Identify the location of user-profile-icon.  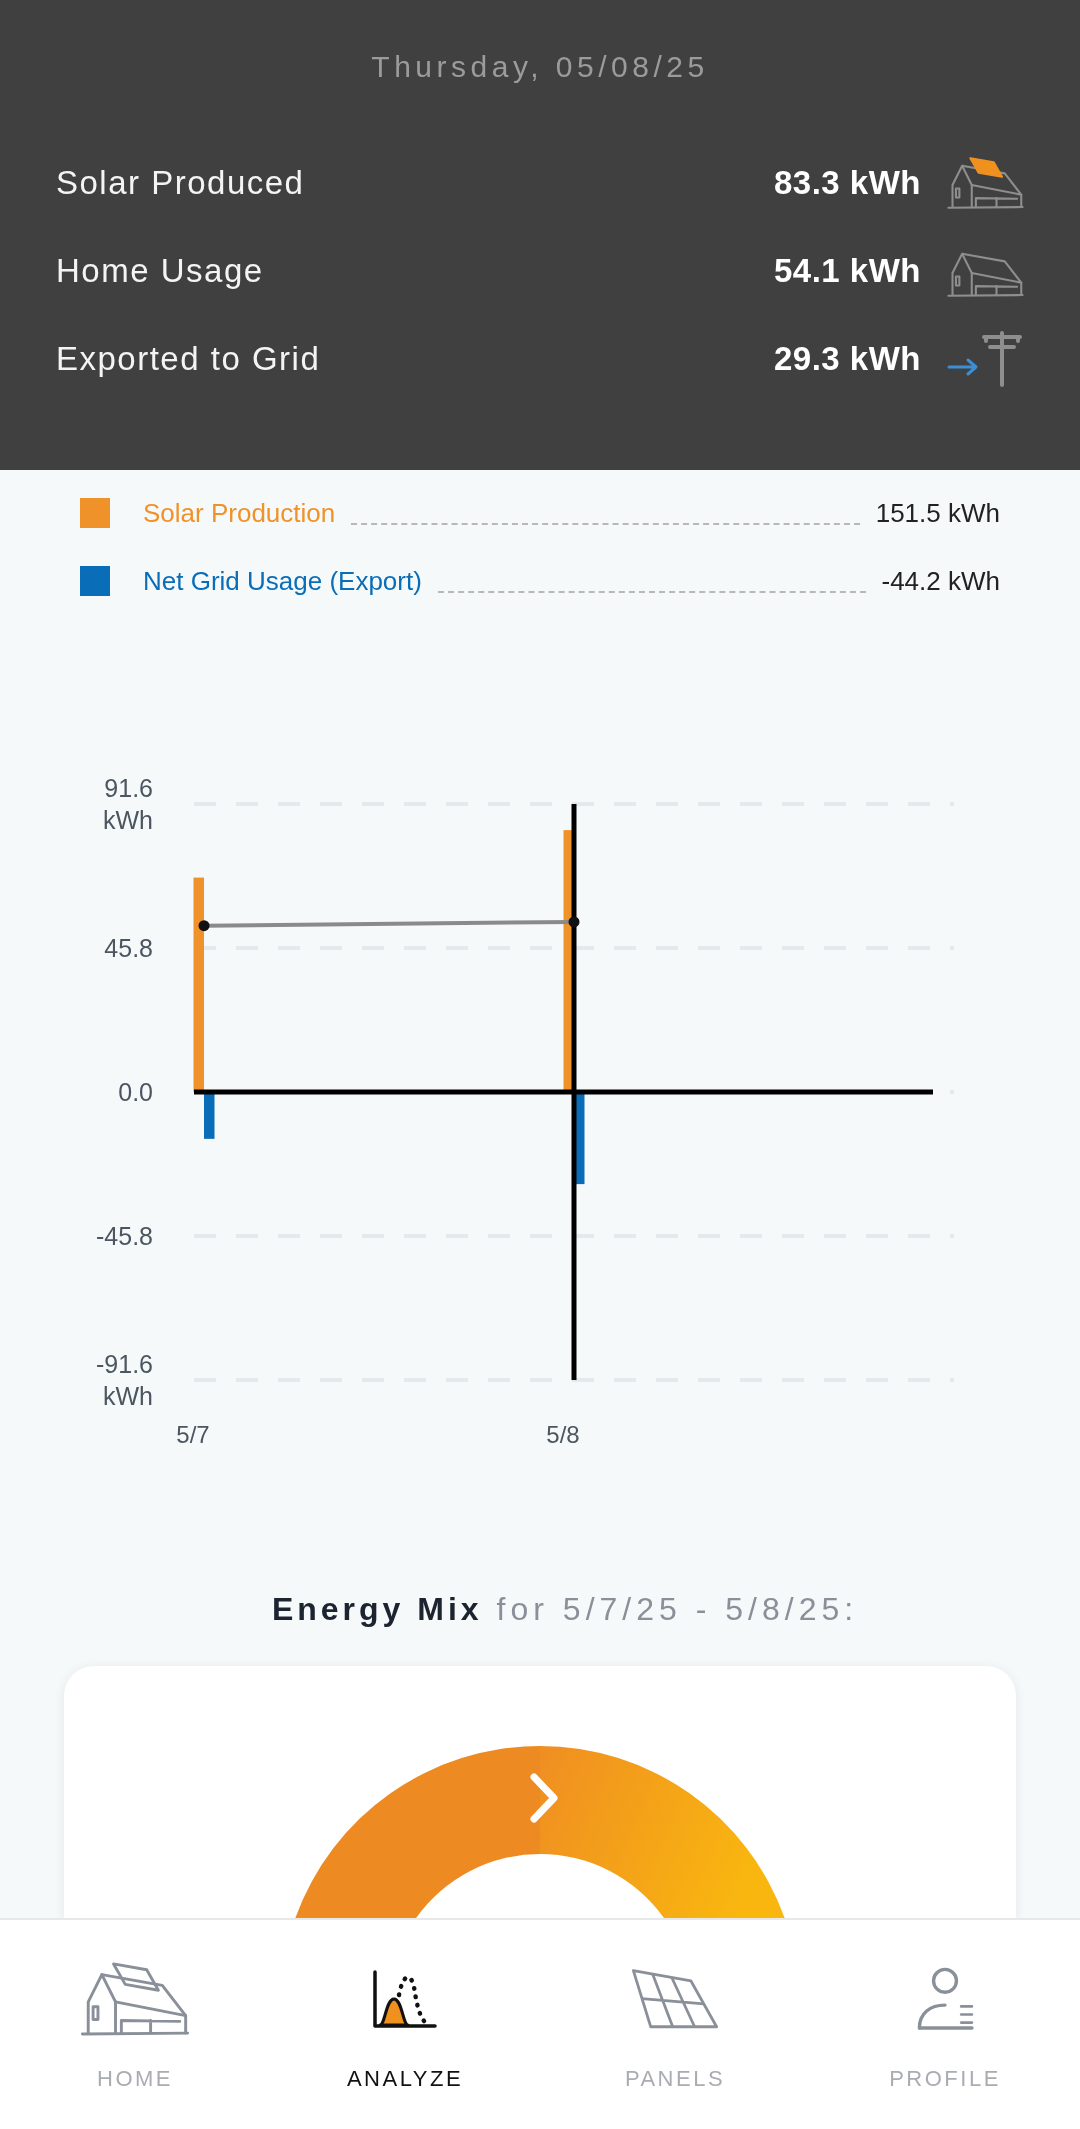
(945, 1999).